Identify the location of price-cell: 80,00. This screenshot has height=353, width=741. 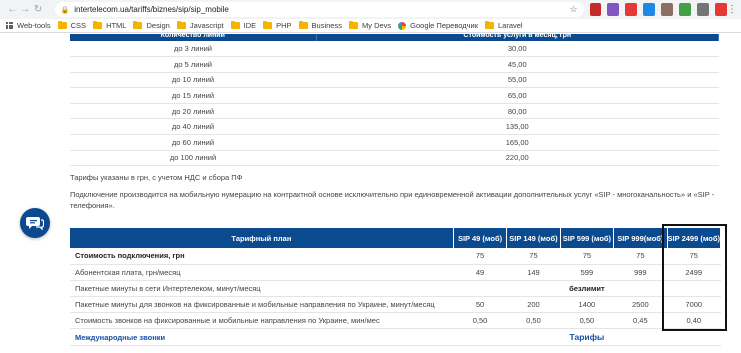
(517, 111).